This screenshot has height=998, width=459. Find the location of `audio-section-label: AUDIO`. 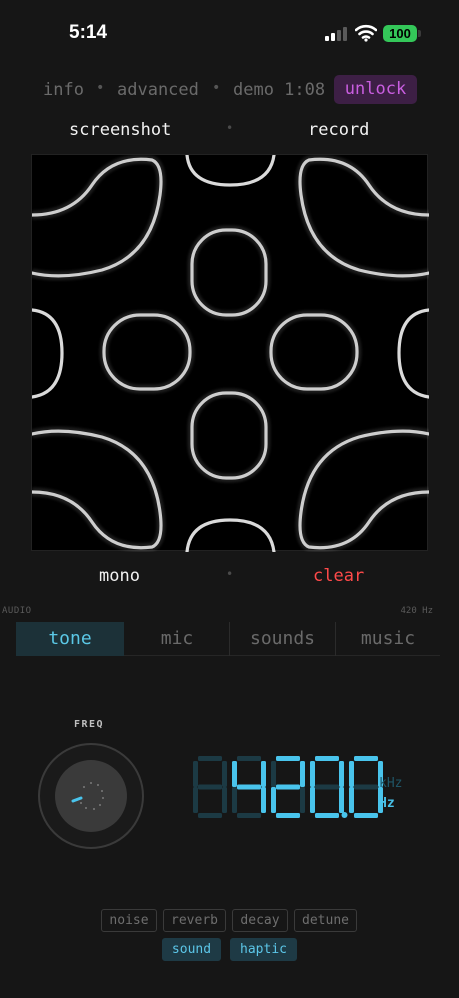

audio-section-label: AUDIO is located at coordinates (17, 611).